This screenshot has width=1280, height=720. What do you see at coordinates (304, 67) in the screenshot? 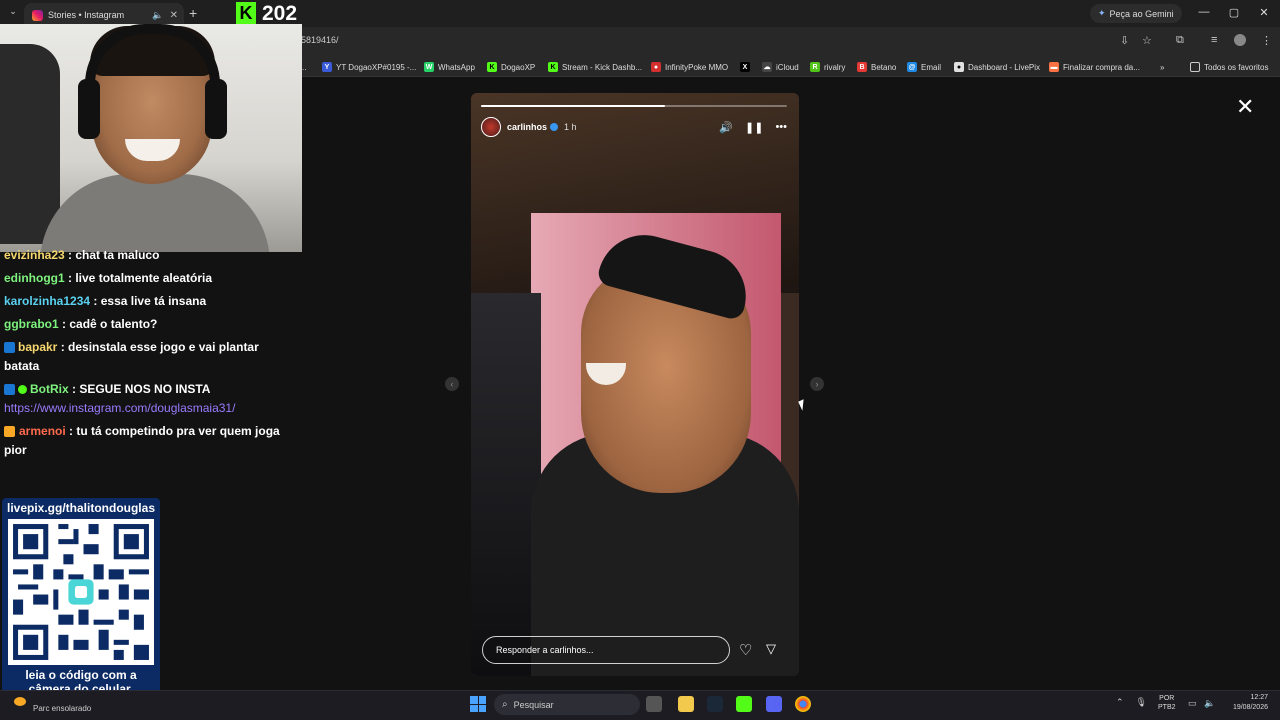
I see `bookmark-overflow-icon: ..` at bounding box center [304, 67].